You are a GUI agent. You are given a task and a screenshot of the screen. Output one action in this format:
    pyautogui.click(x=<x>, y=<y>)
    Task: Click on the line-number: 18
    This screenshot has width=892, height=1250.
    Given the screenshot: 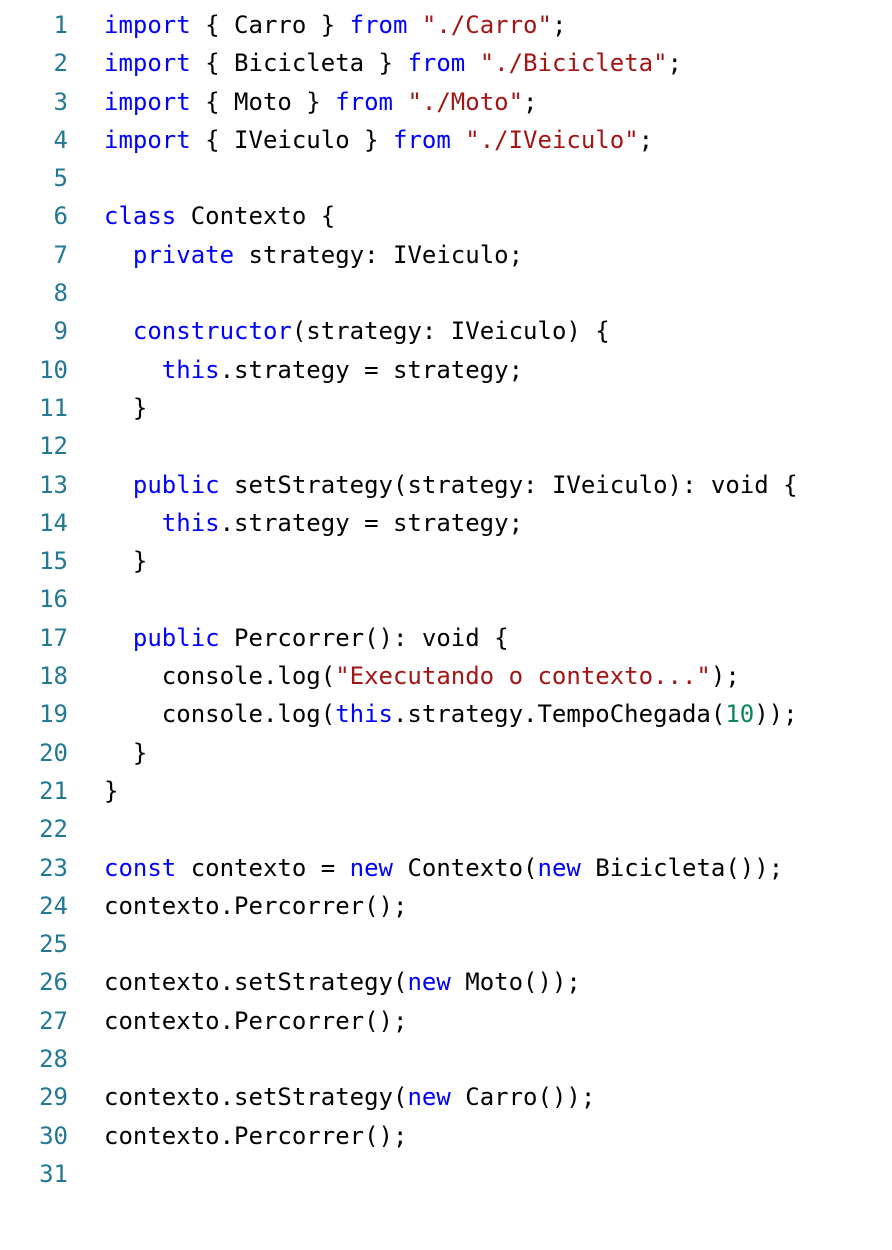 What is the action you would take?
    pyautogui.click(x=53, y=676)
    